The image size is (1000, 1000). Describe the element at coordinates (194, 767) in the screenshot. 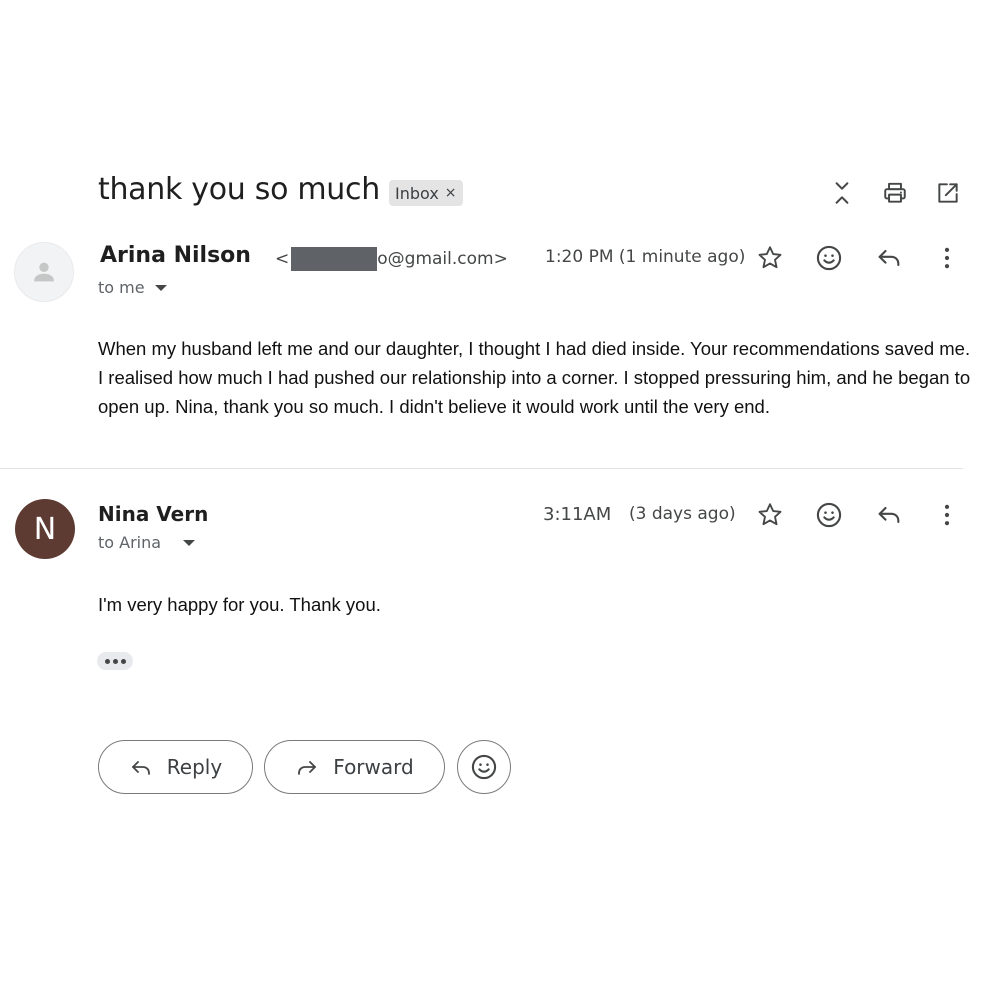

I see `reply-button-label: Reply` at that location.